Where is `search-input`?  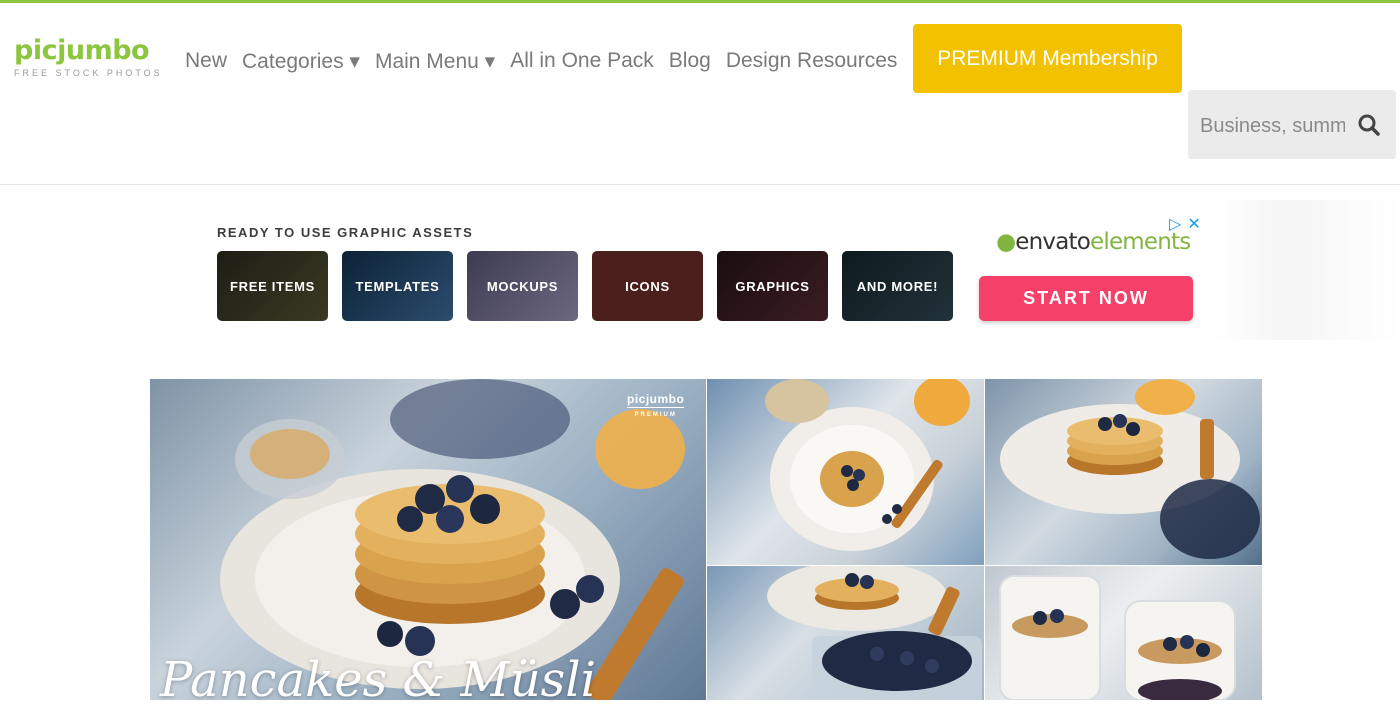
search-input is located at coordinates (1272, 126).